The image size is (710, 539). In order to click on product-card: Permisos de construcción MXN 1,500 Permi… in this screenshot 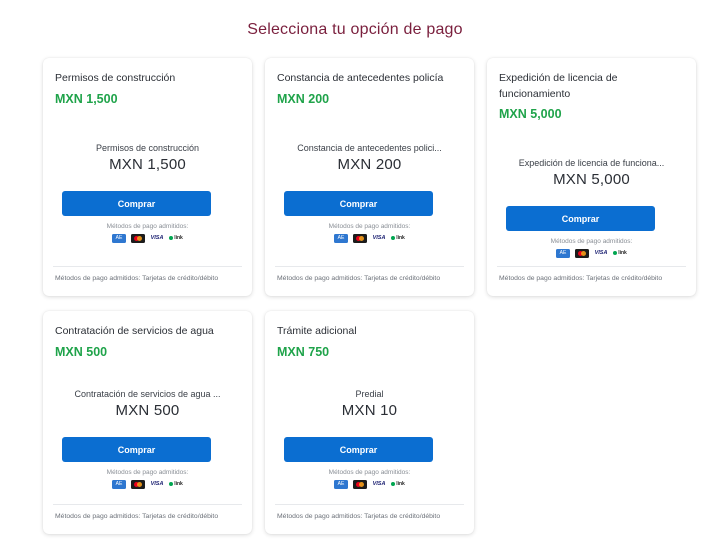, I will do `click(147, 177)`.